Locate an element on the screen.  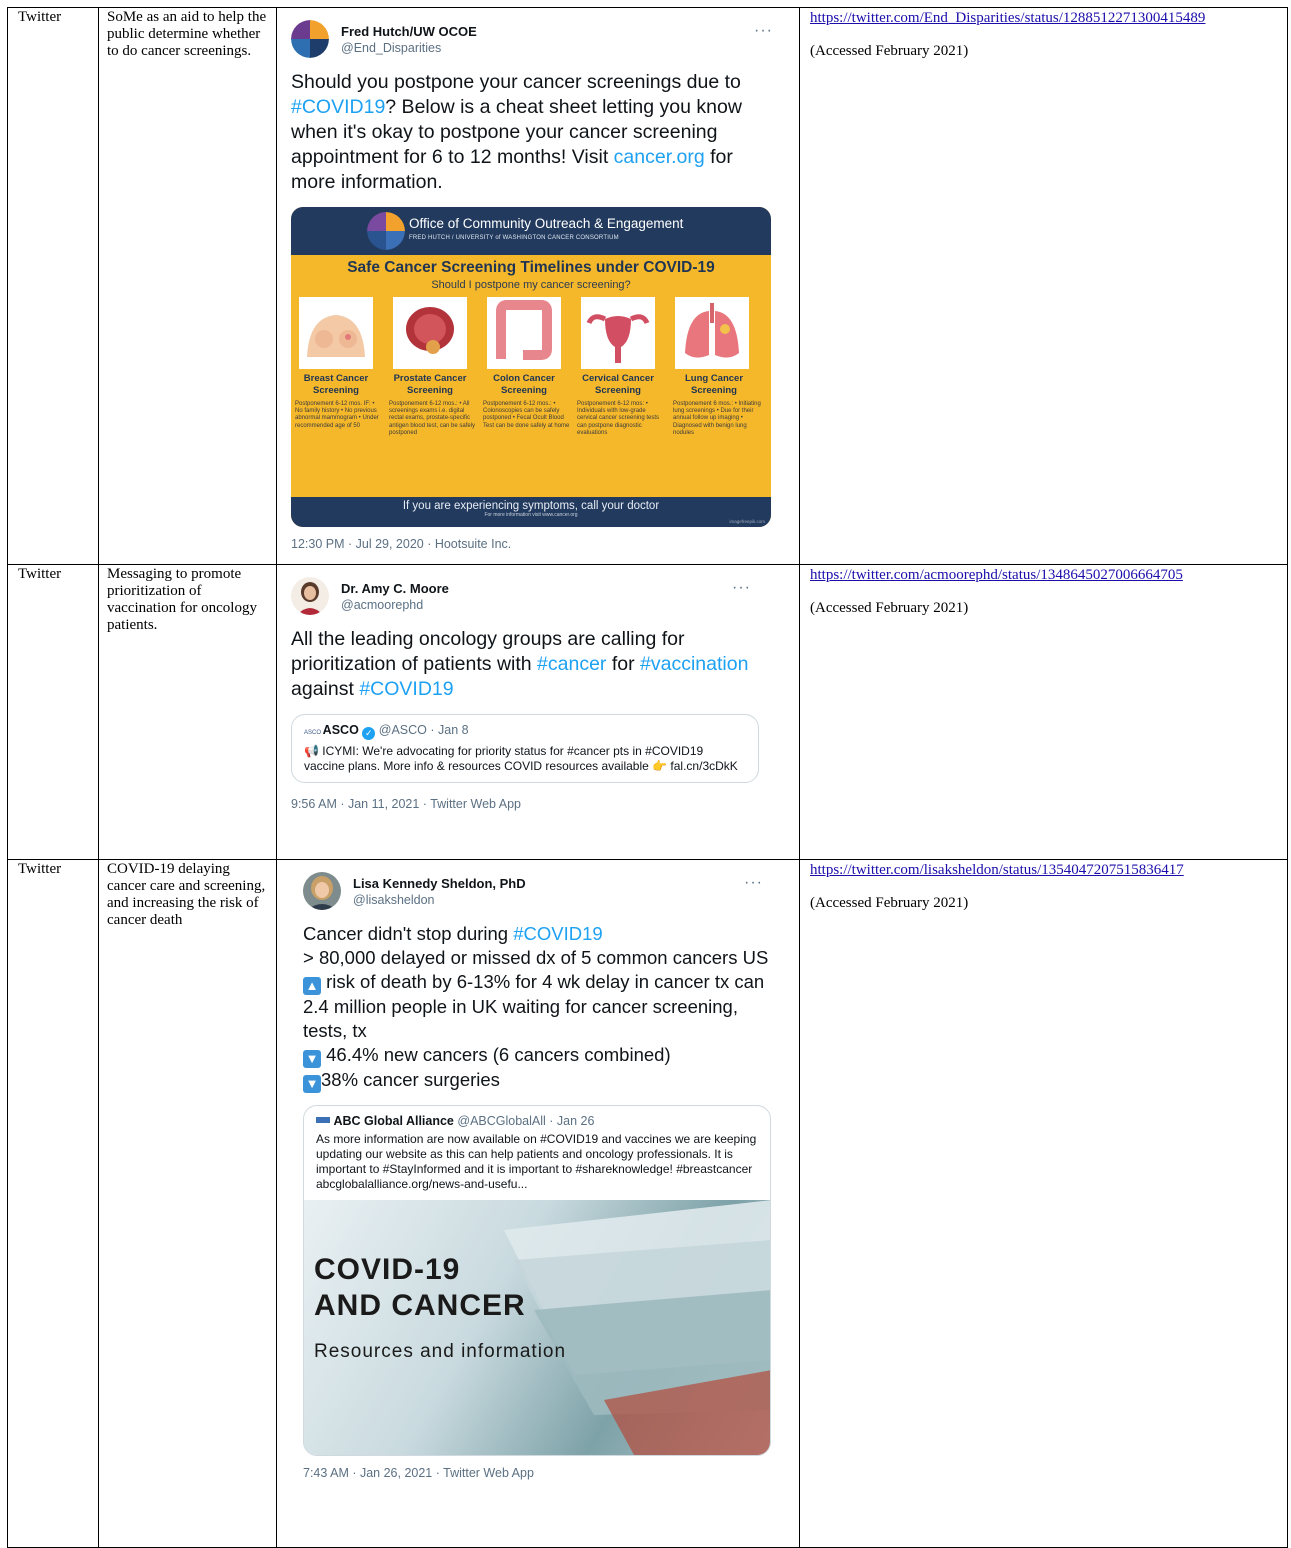
infographic-question: Should I postpone my cancer screening? is located at coordinates (531, 285).